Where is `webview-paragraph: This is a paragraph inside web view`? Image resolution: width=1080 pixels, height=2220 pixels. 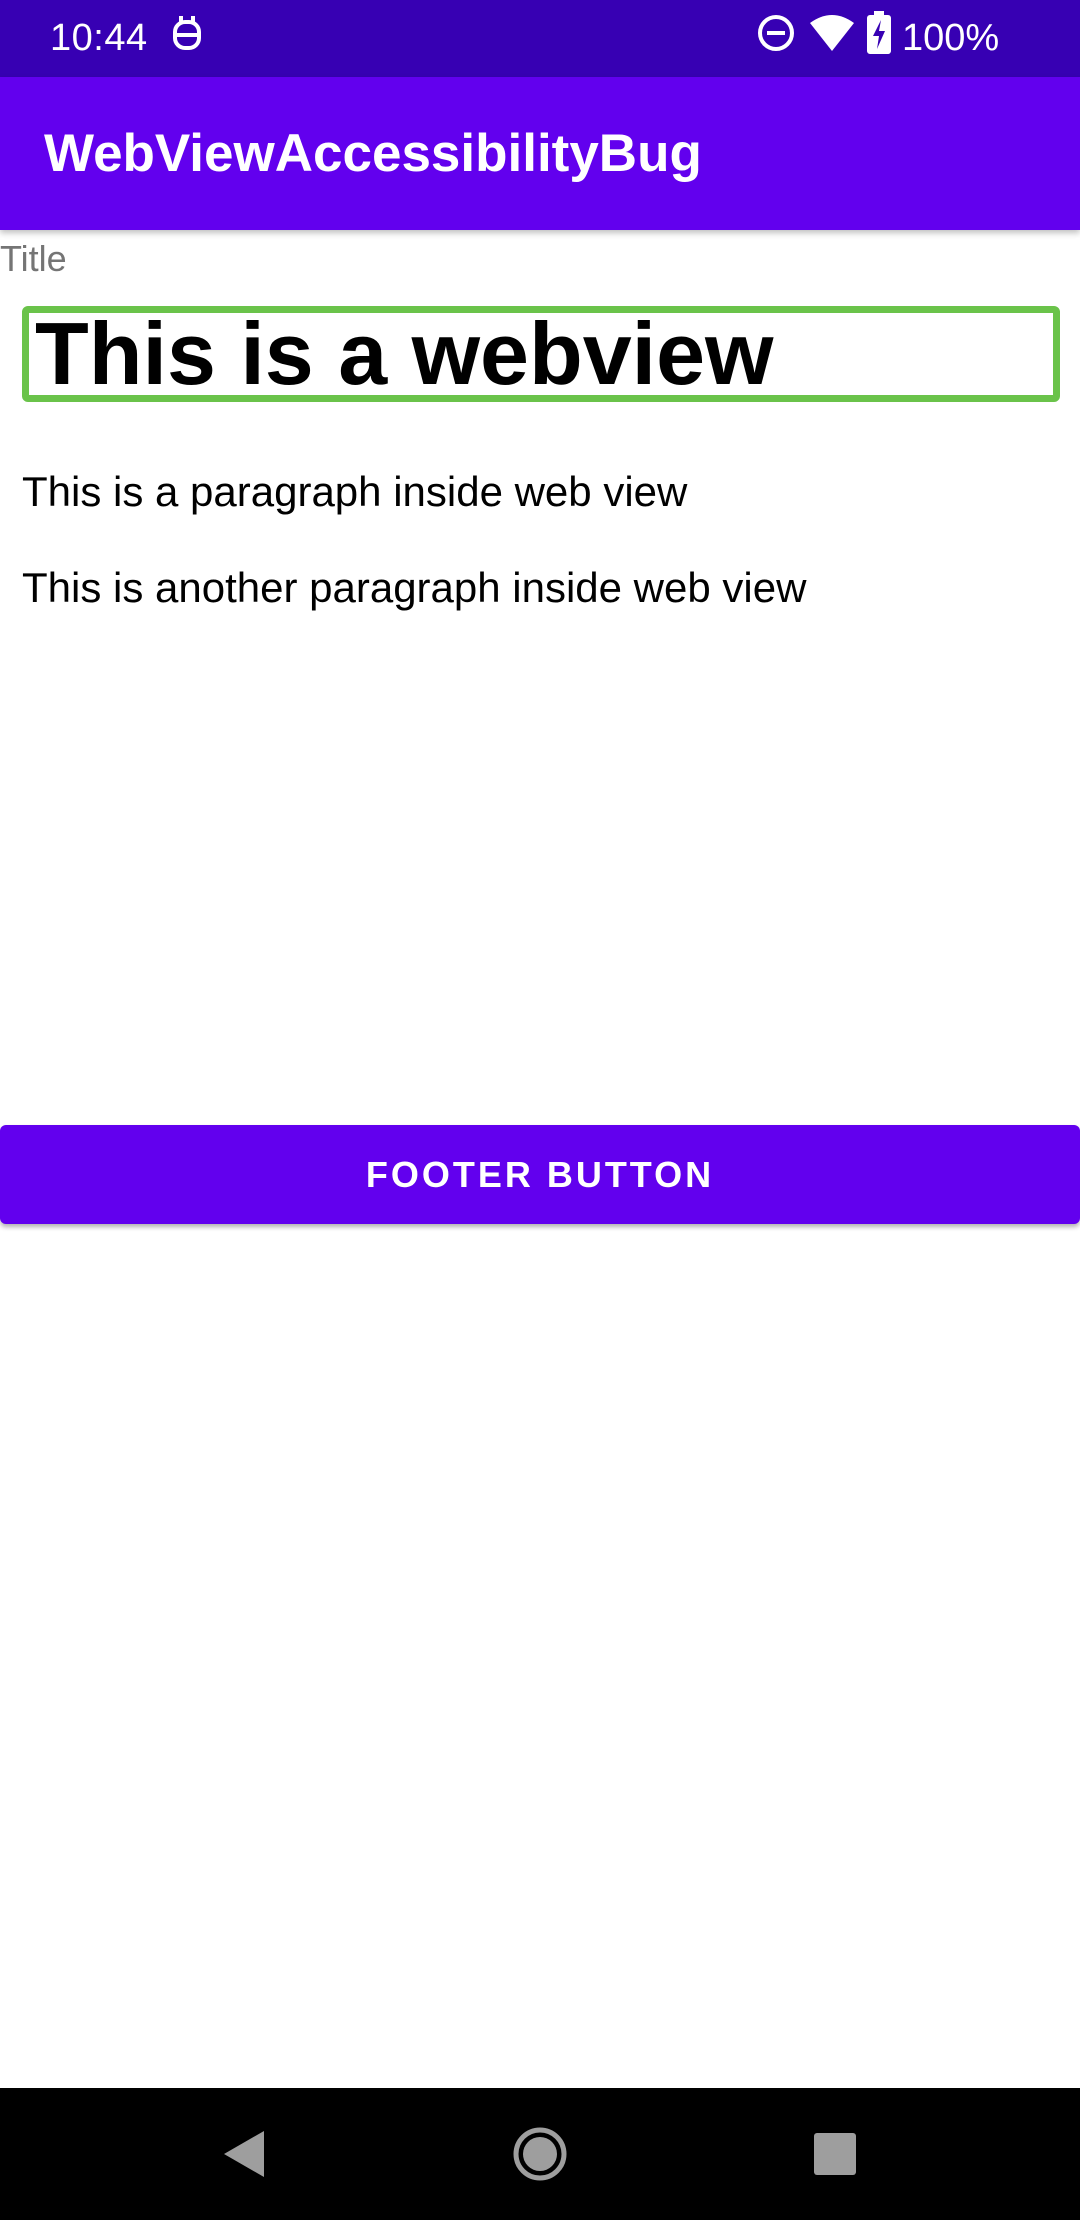 webview-paragraph: This is a paragraph inside web view is located at coordinates (355, 491).